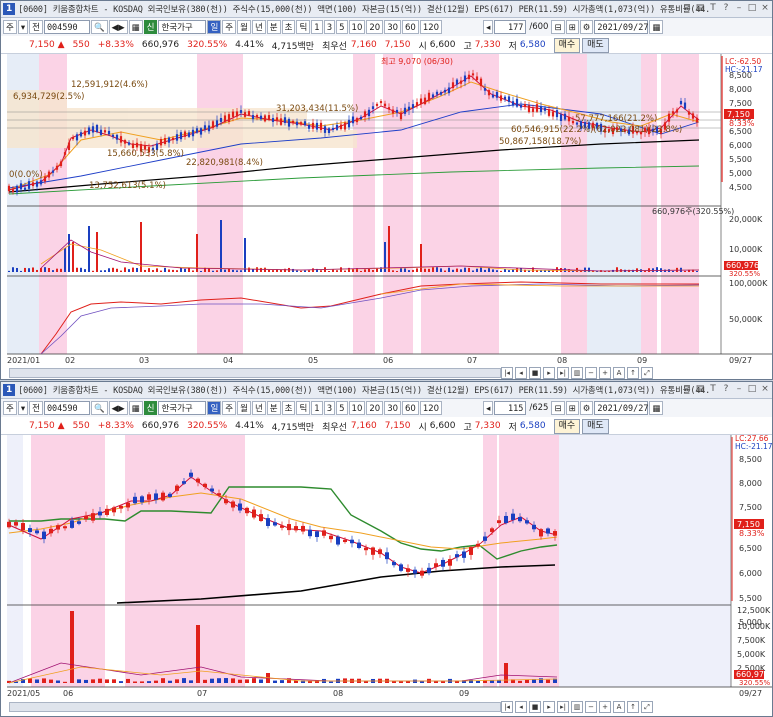 This screenshot has width=773, height=717. I want to click on zoom-out-icon: ⊟, so click(558, 27).